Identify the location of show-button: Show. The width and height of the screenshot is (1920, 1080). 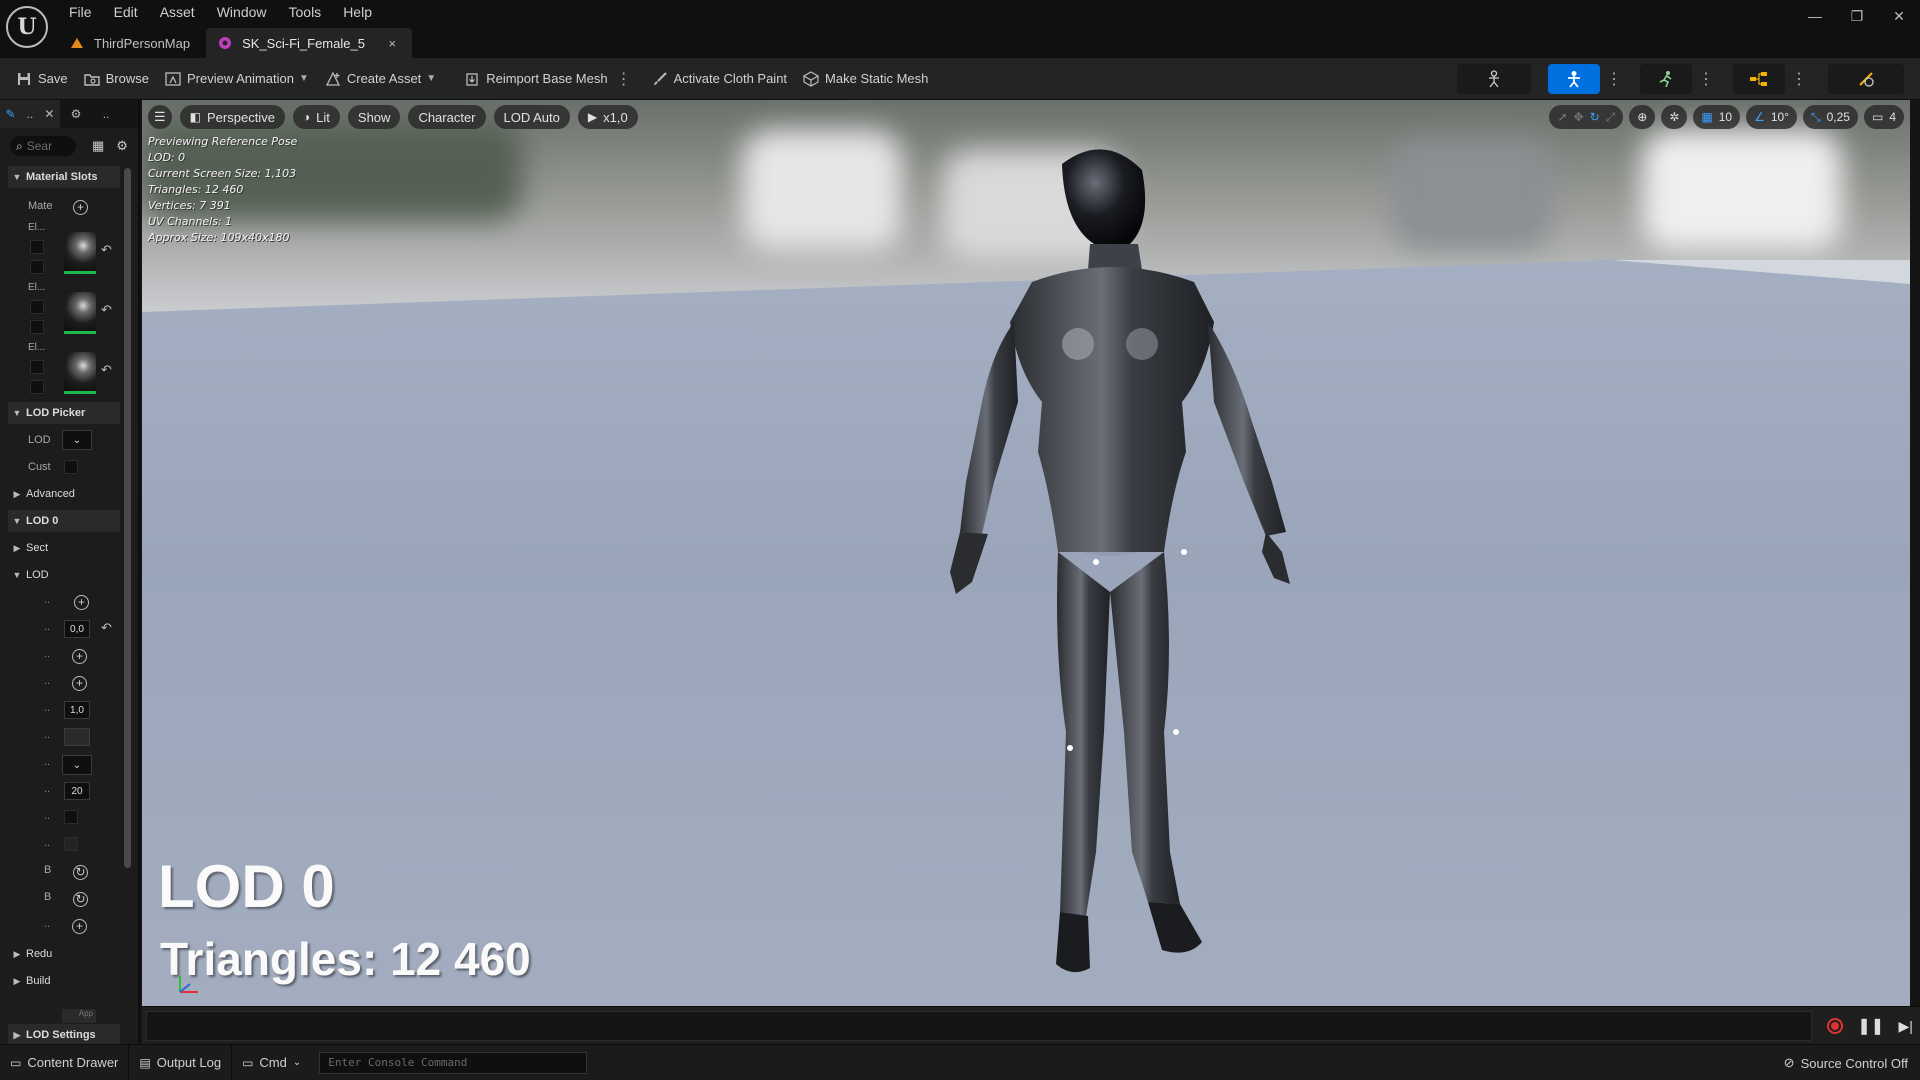
(374, 117).